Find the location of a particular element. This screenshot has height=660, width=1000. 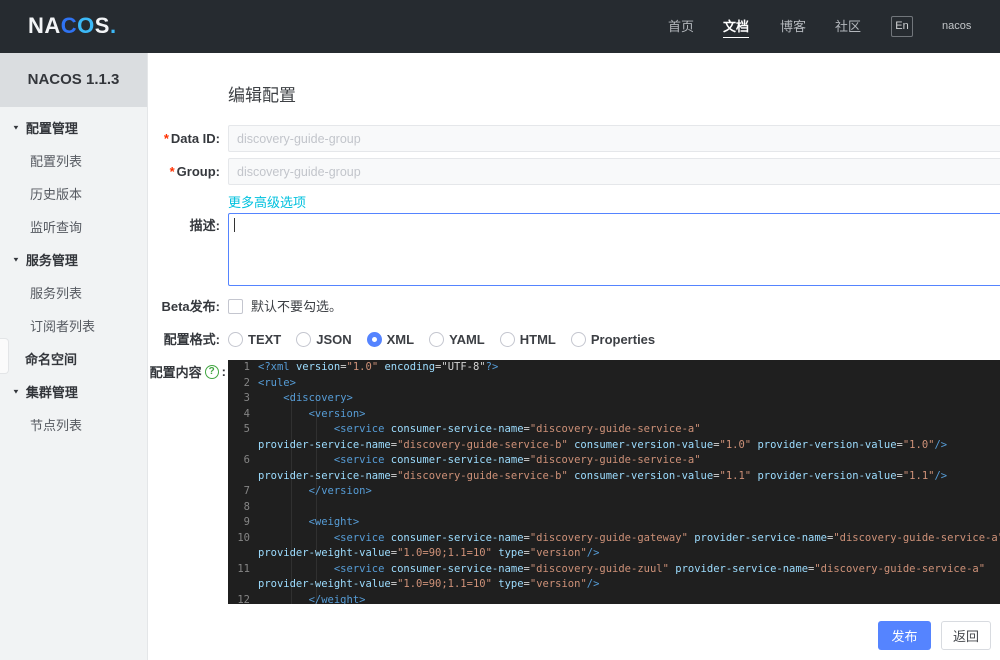

text-cursor is located at coordinates (234, 225).